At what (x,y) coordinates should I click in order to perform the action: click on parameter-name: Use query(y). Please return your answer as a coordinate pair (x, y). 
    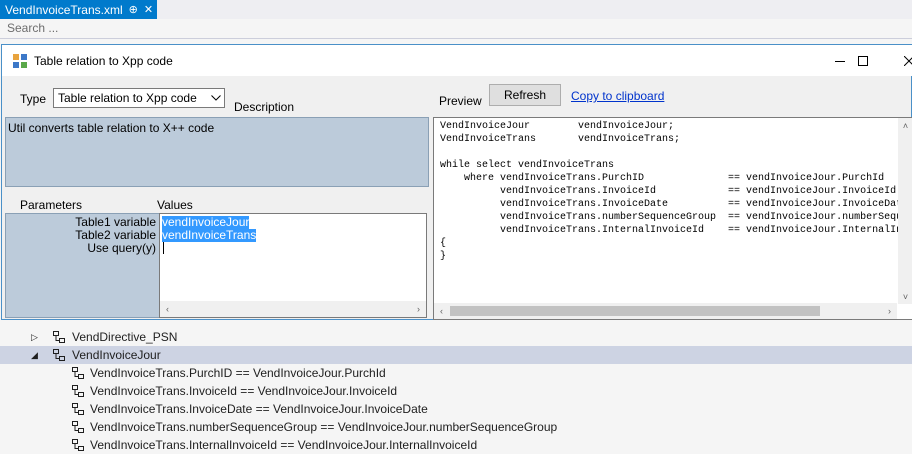
    Looking at the image, I should click on (121, 248).